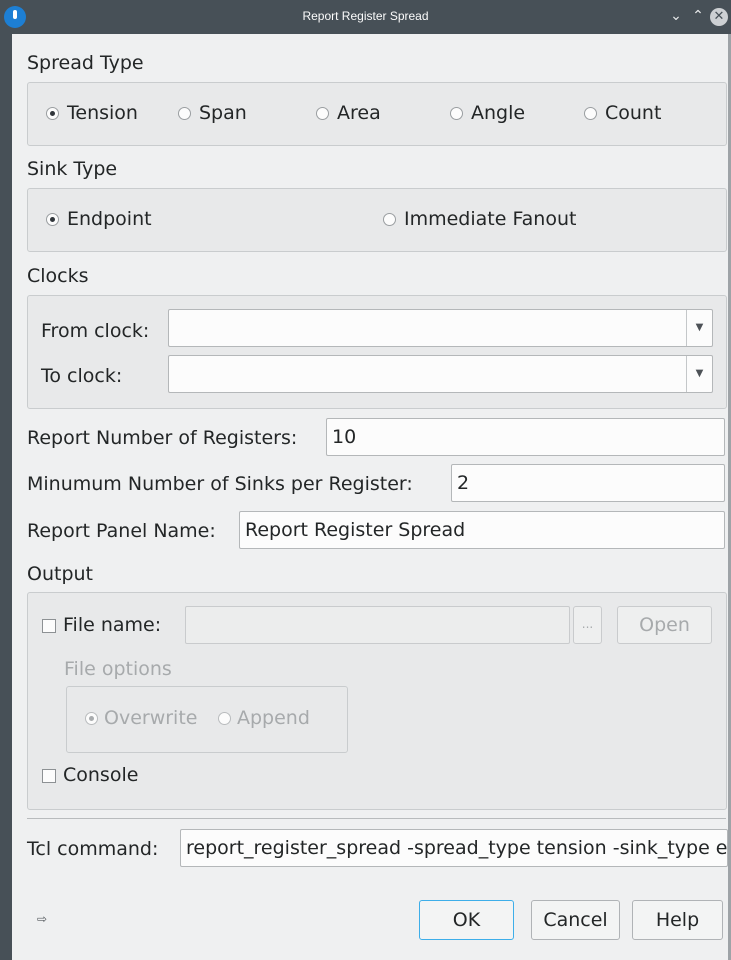 This screenshot has height=960, width=731. Describe the element at coordinates (72, 169) in the screenshot. I see `sink-type-heading: Sink Type` at that location.